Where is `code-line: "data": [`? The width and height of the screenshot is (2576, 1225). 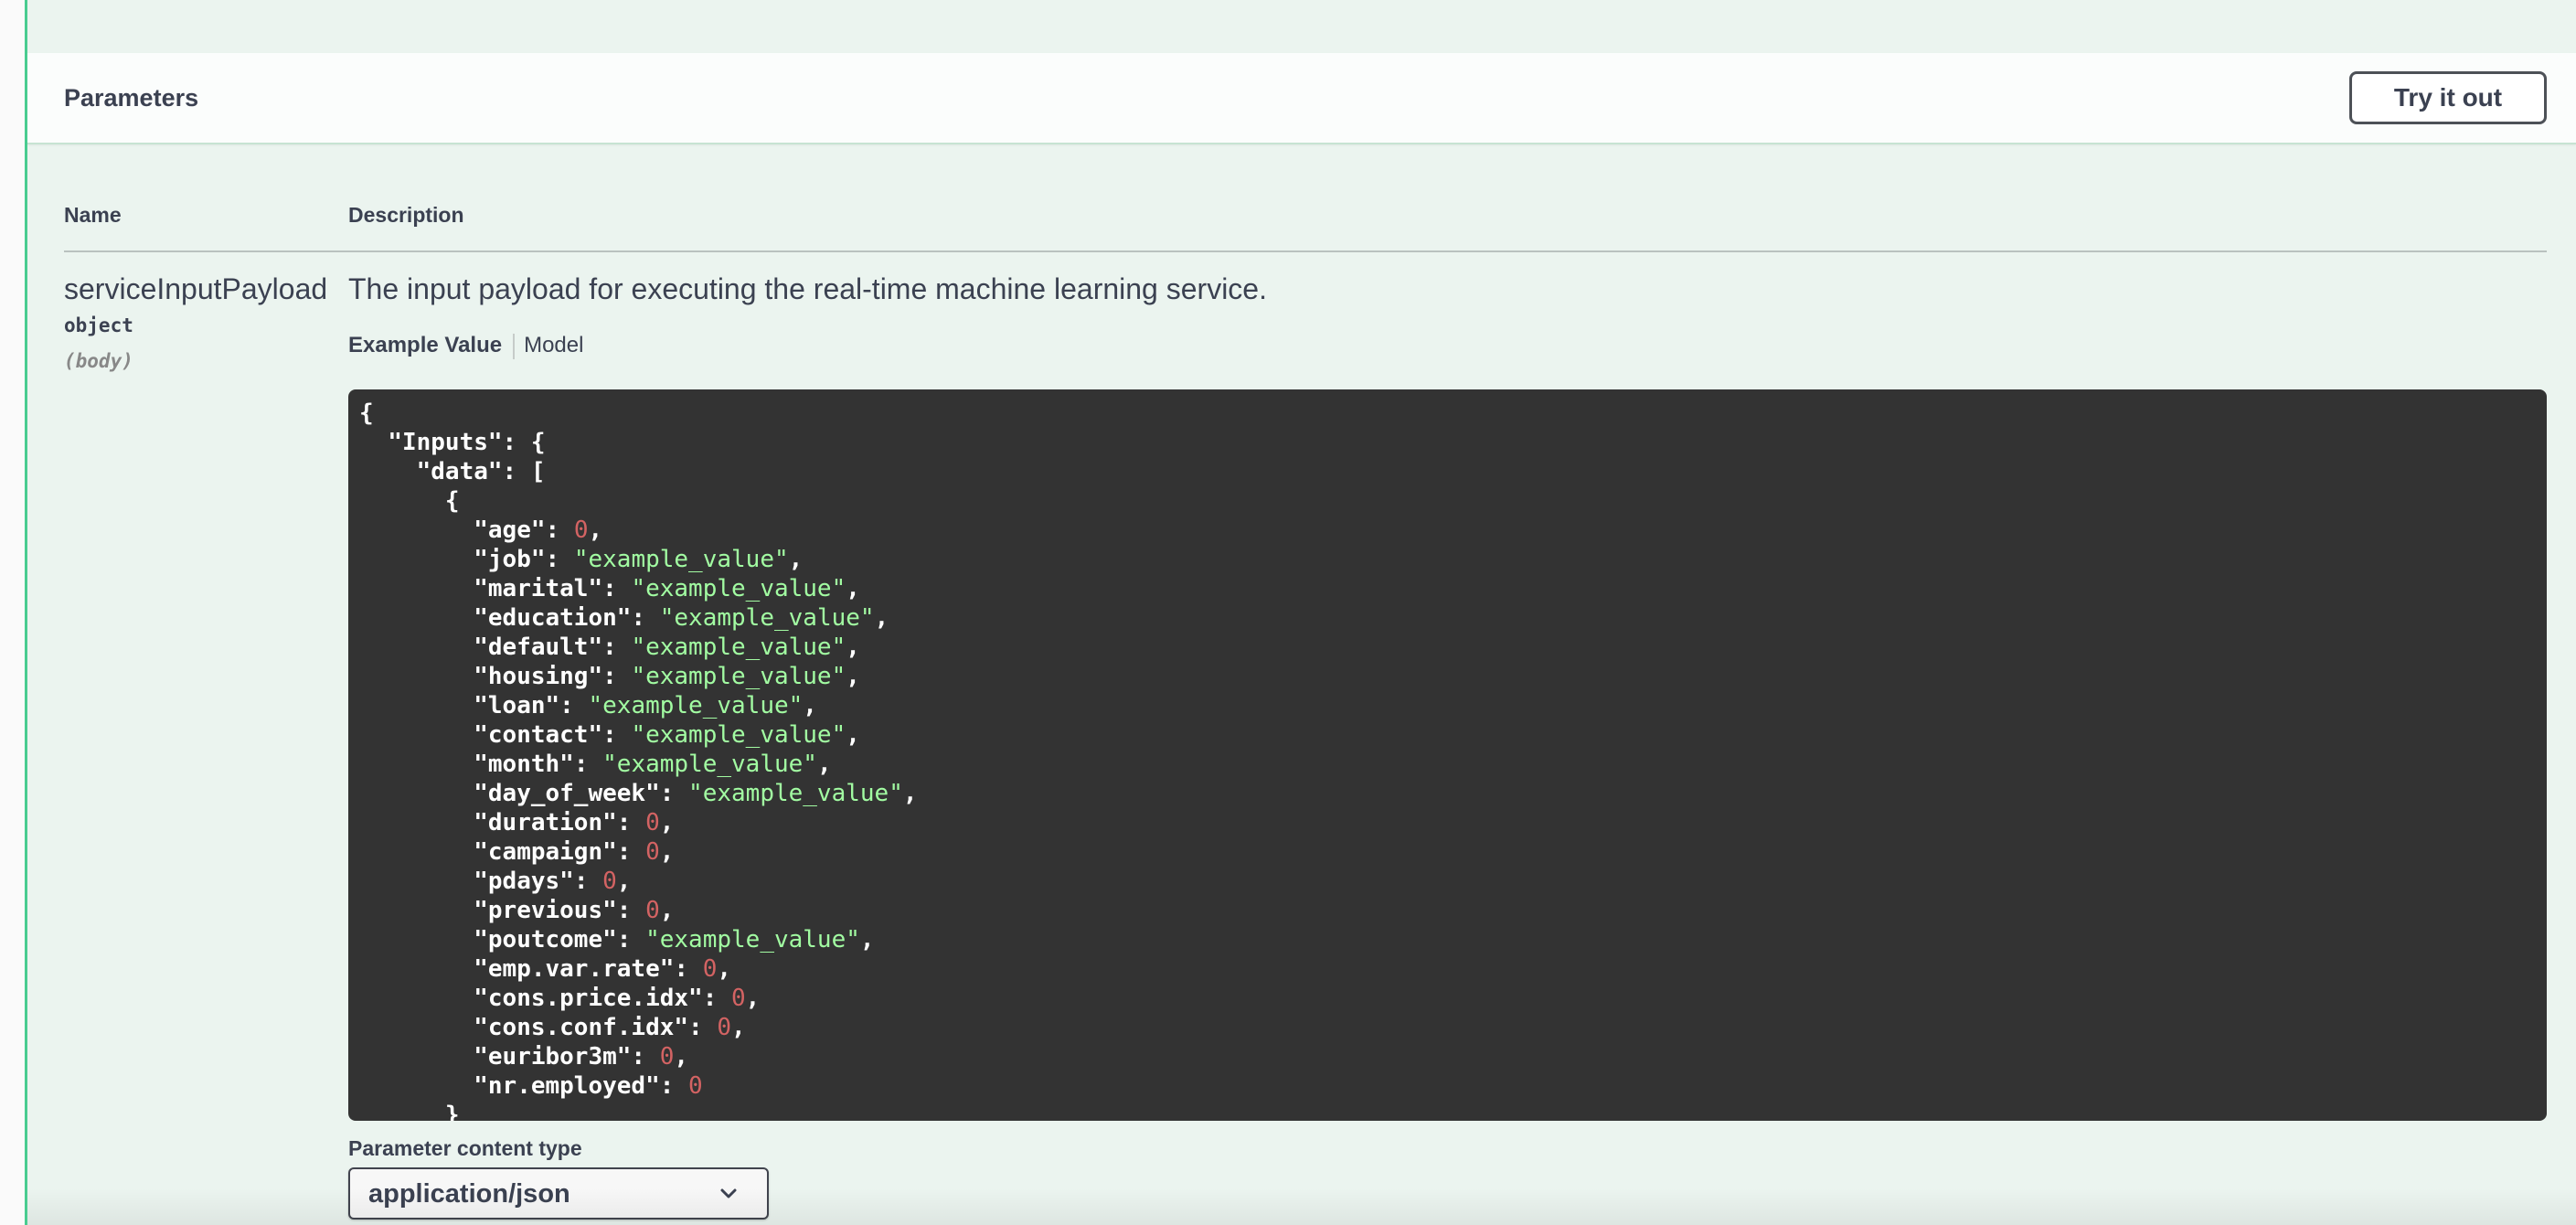 code-line: "data": [ is located at coordinates (452, 471).